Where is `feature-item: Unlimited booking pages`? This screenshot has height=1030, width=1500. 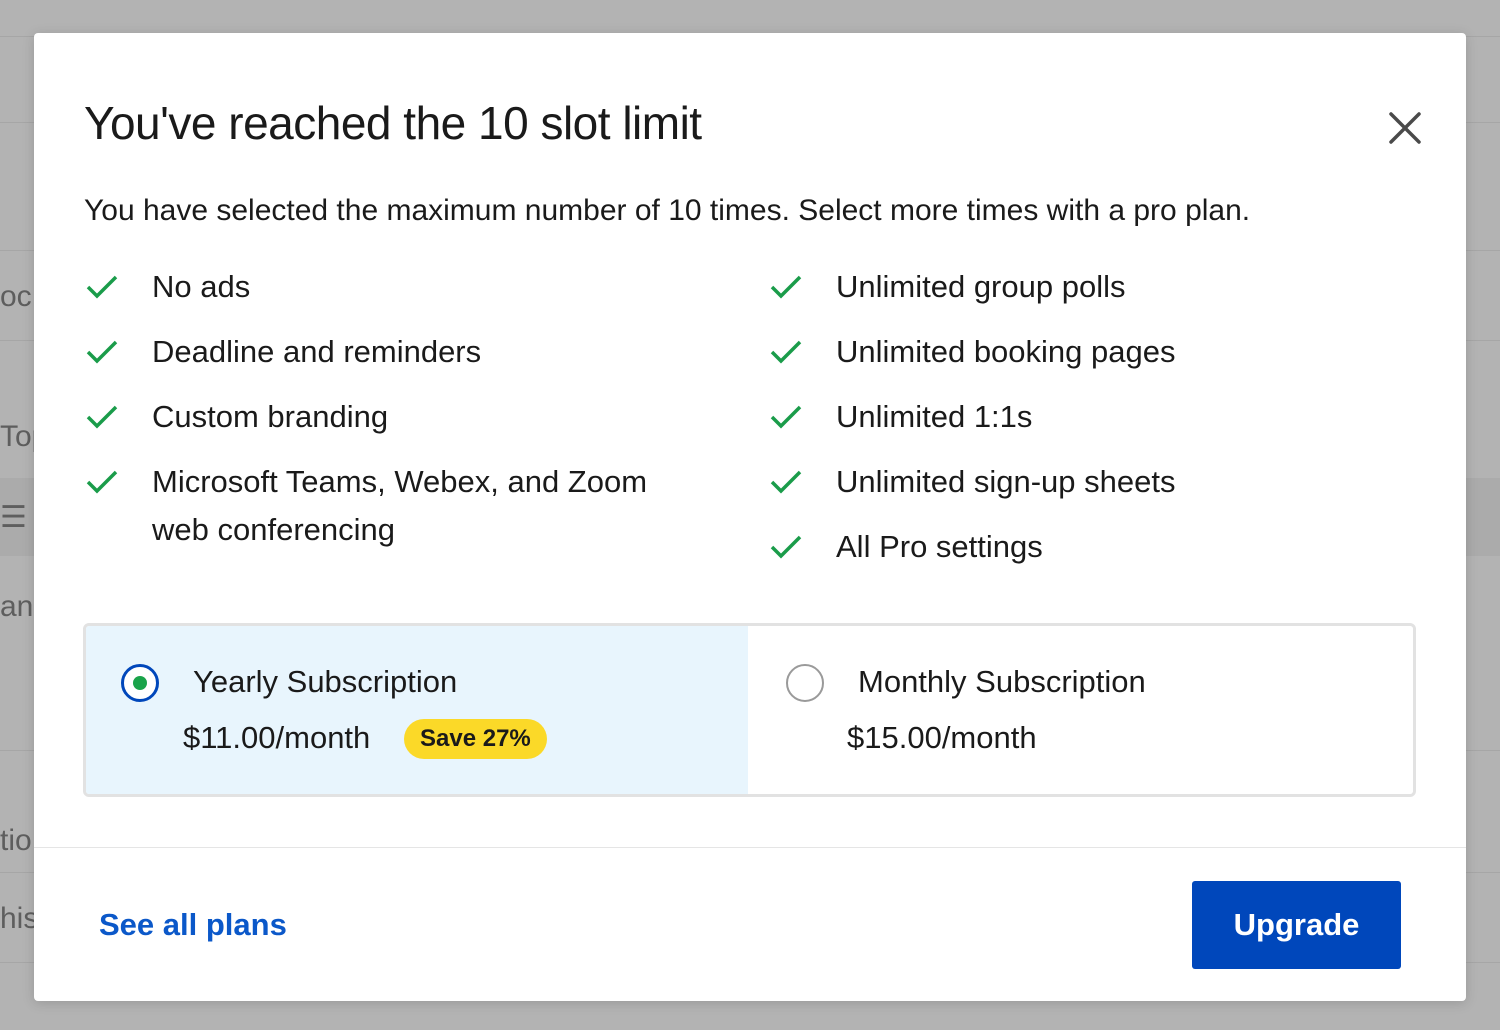 feature-item: Unlimited booking pages is located at coordinates (1088, 358).